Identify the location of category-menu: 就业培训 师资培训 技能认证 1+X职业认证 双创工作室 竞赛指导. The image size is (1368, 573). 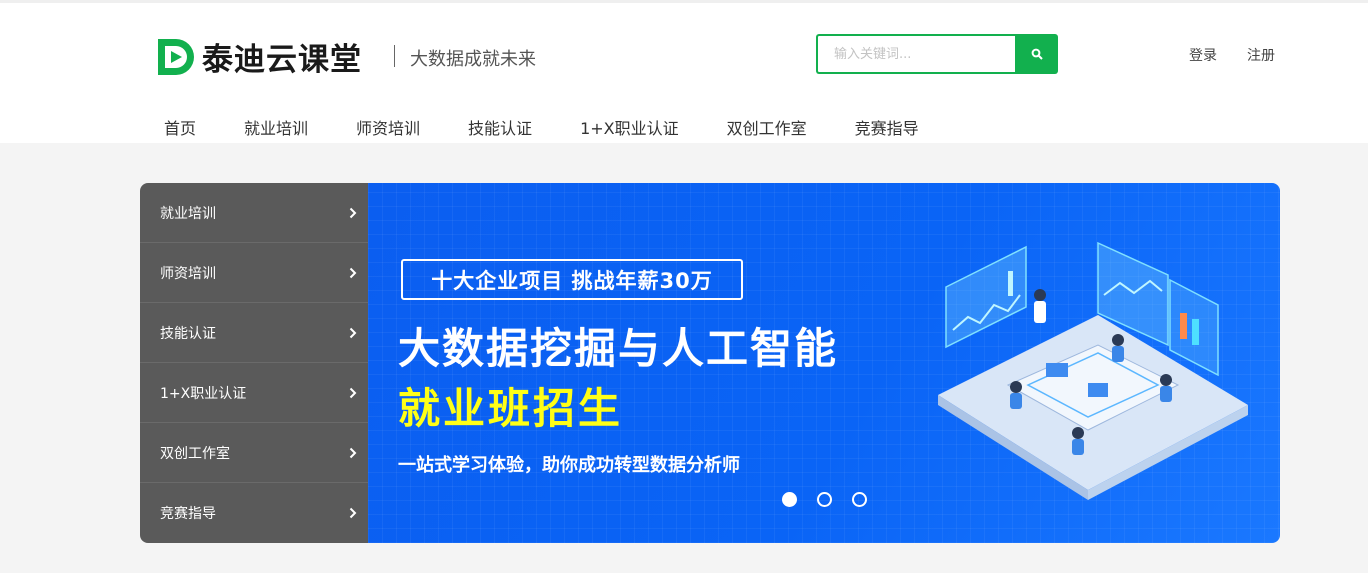
(254, 363).